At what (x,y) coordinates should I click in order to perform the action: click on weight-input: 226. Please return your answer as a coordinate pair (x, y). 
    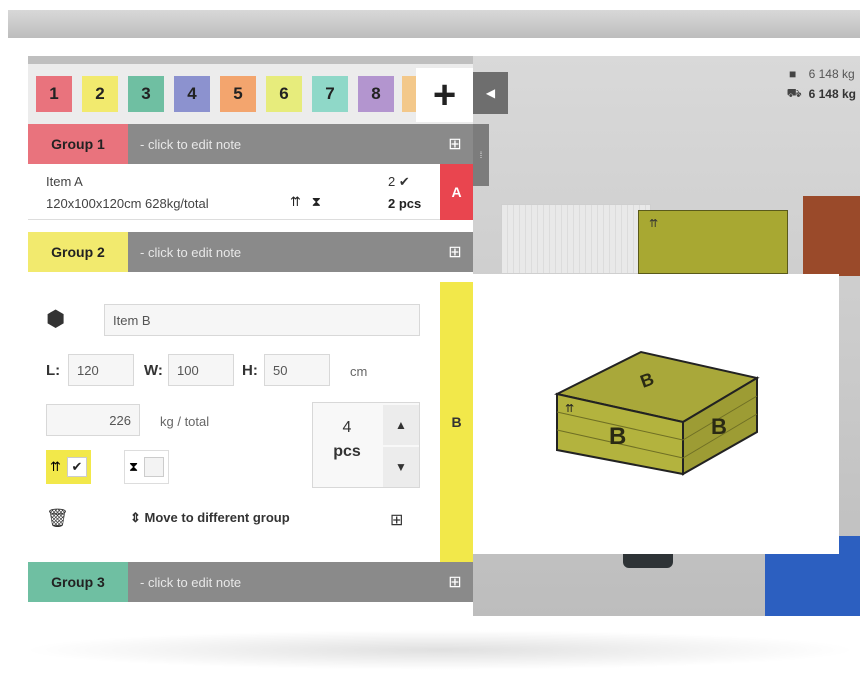
    Looking at the image, I should click on (93, 420).